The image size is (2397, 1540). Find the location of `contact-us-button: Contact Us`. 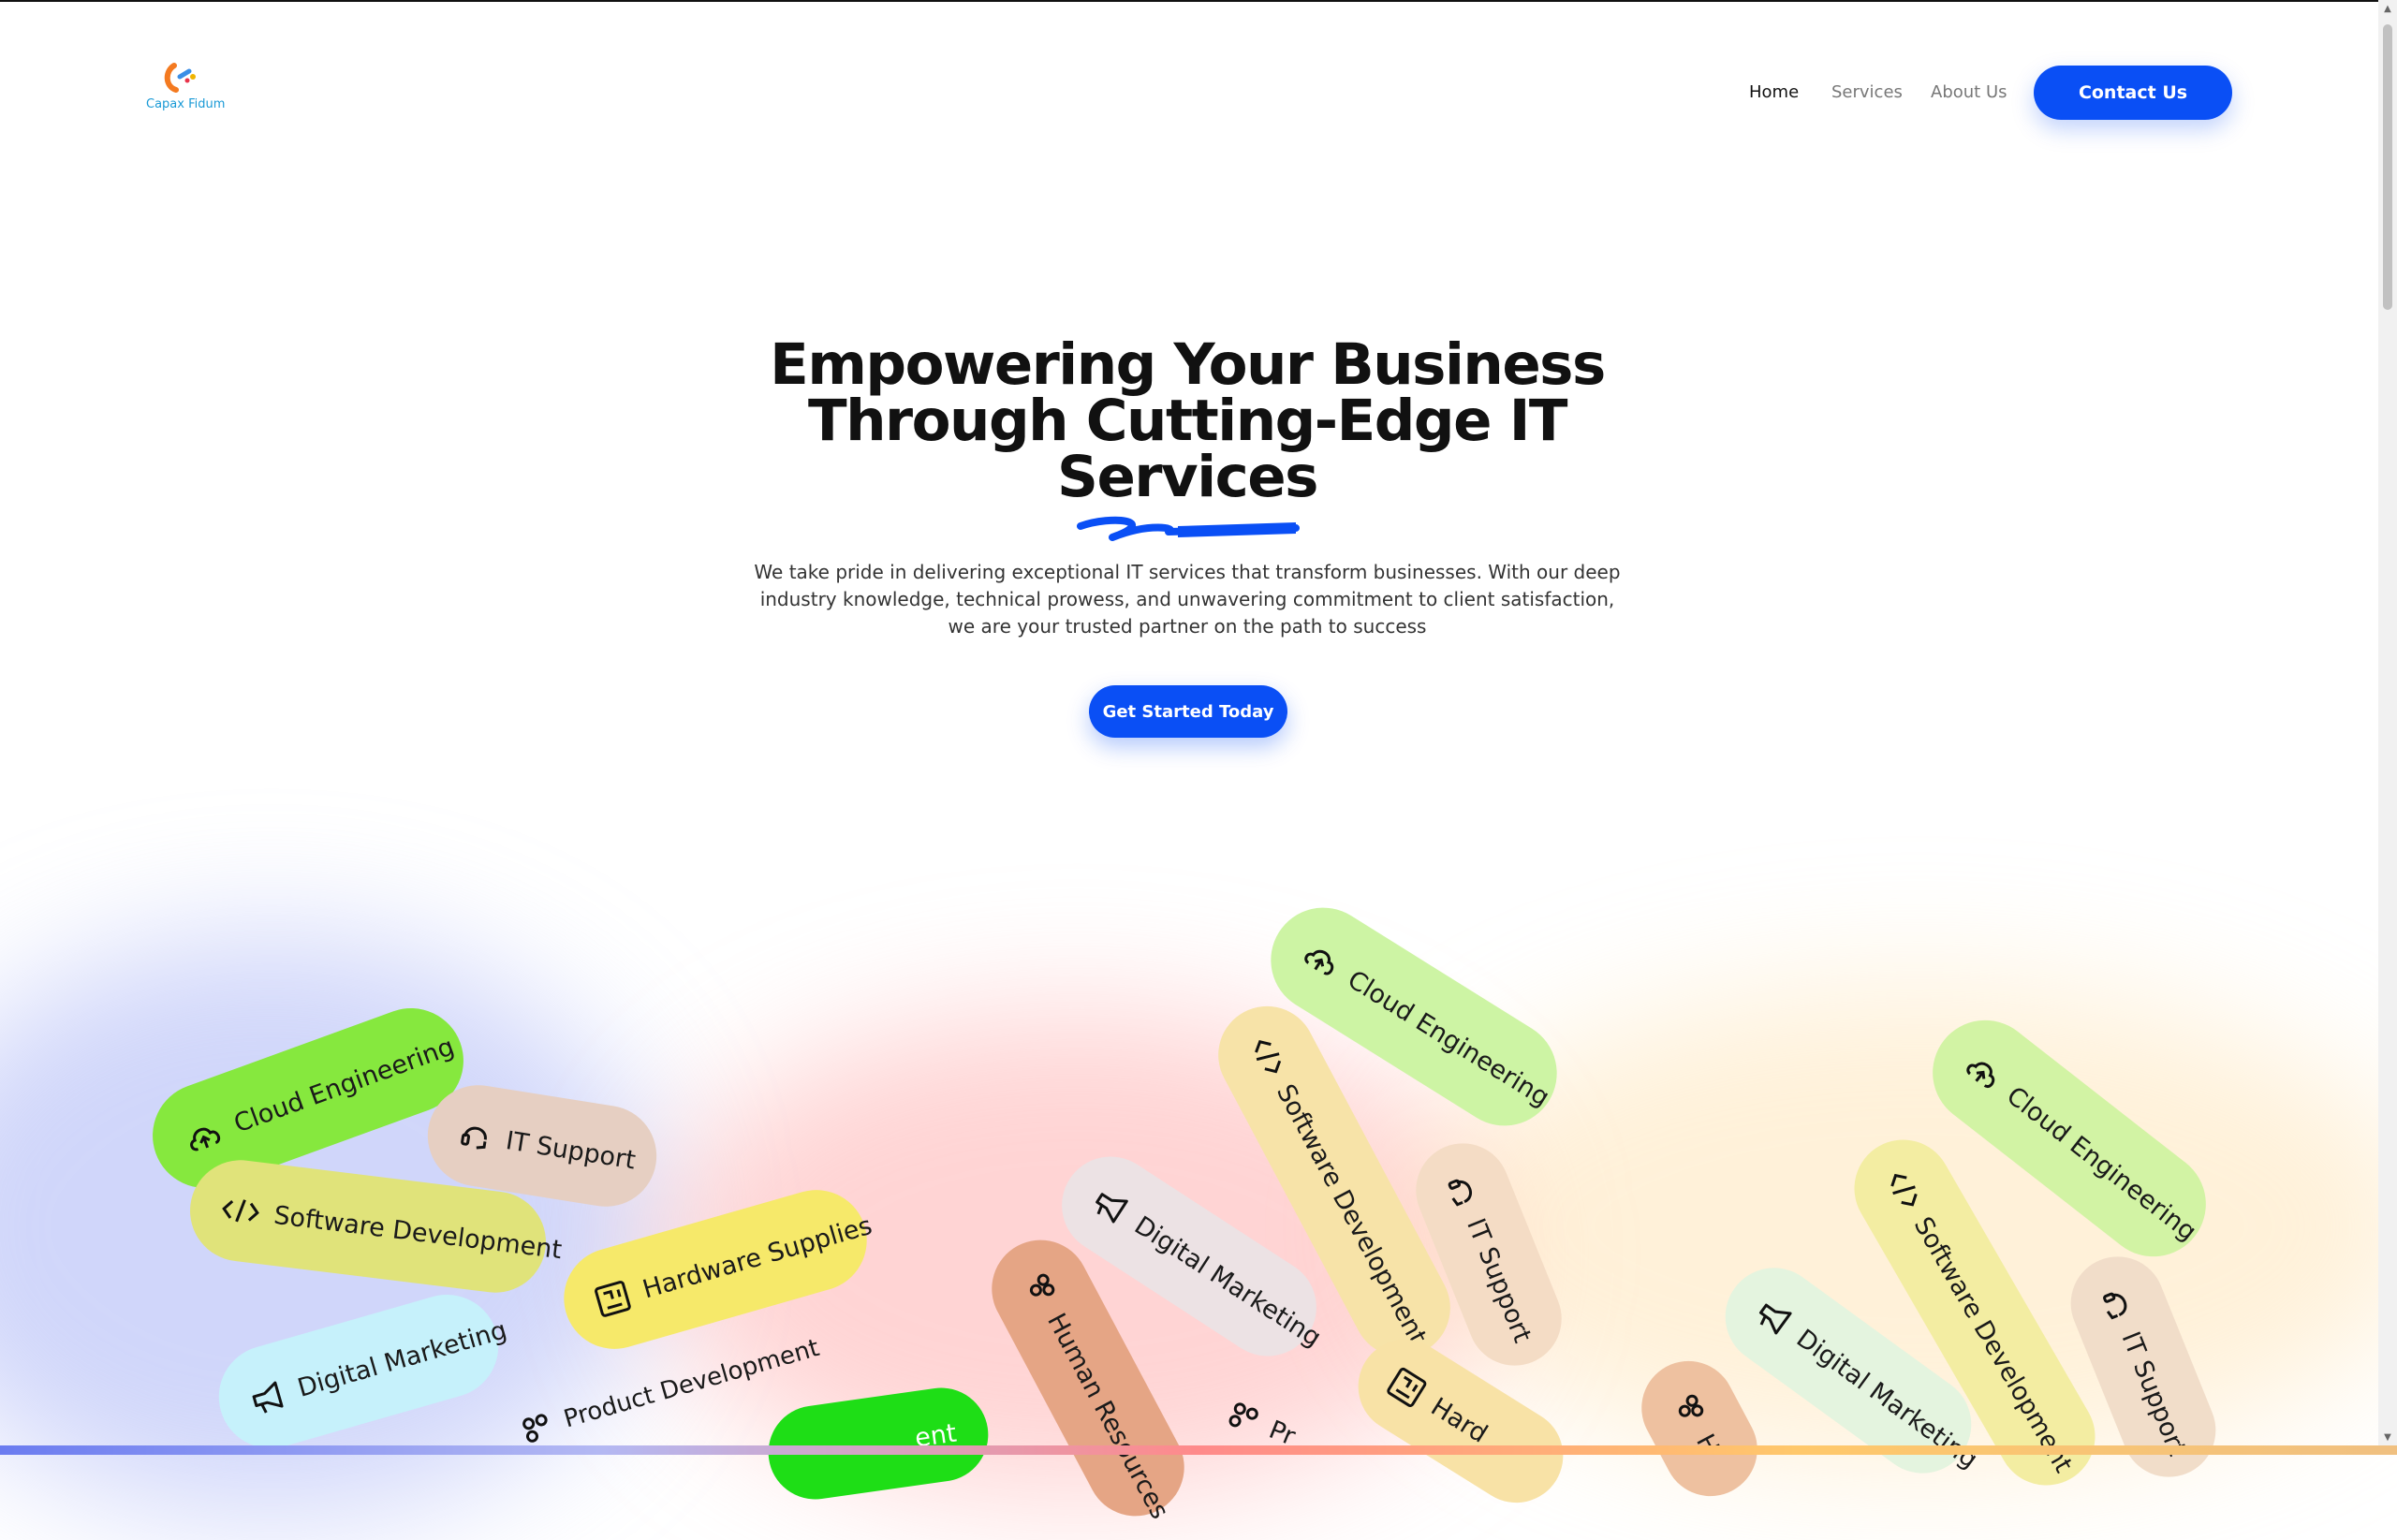

contact-us-button: Contact Us is located at coordinates (2133, 93).